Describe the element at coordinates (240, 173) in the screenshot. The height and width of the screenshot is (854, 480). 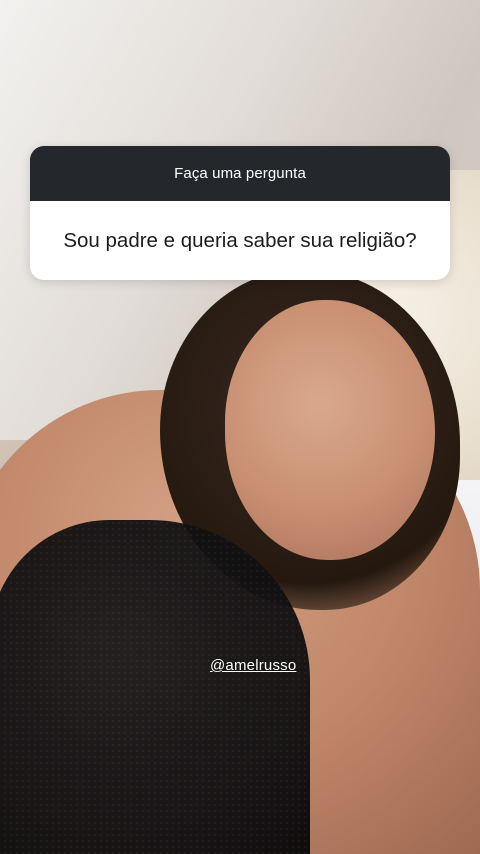
I see `question-sticker-header: Faça uma pergunta` at that location.